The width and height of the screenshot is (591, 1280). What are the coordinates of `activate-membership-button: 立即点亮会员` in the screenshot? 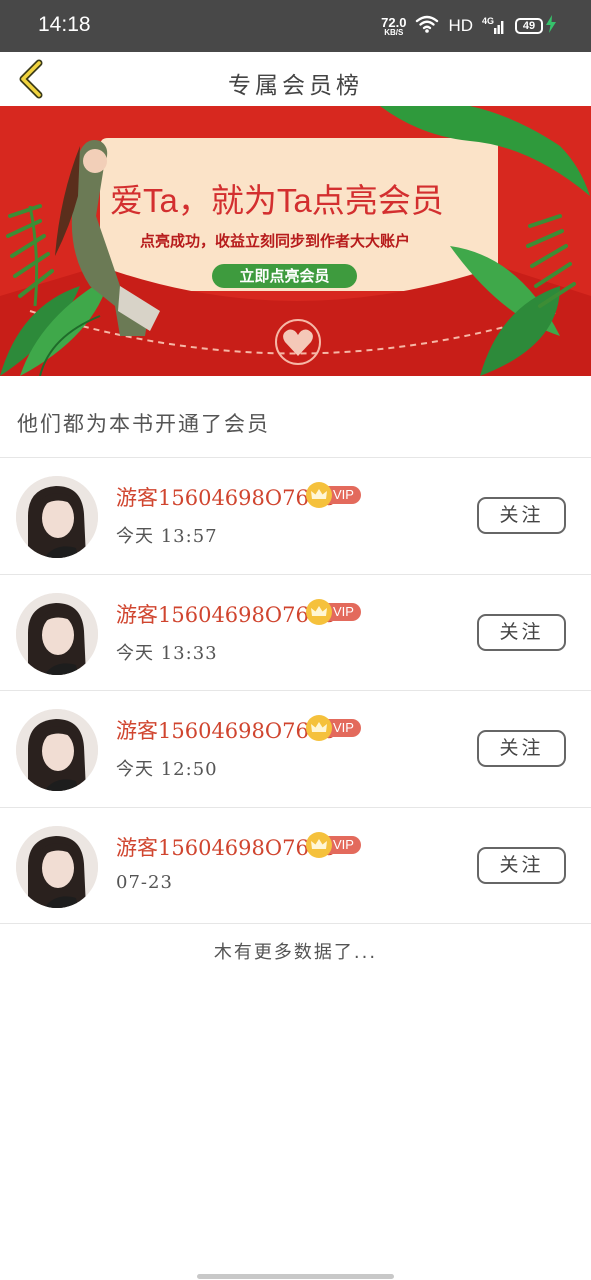 It's located at (284, 276).